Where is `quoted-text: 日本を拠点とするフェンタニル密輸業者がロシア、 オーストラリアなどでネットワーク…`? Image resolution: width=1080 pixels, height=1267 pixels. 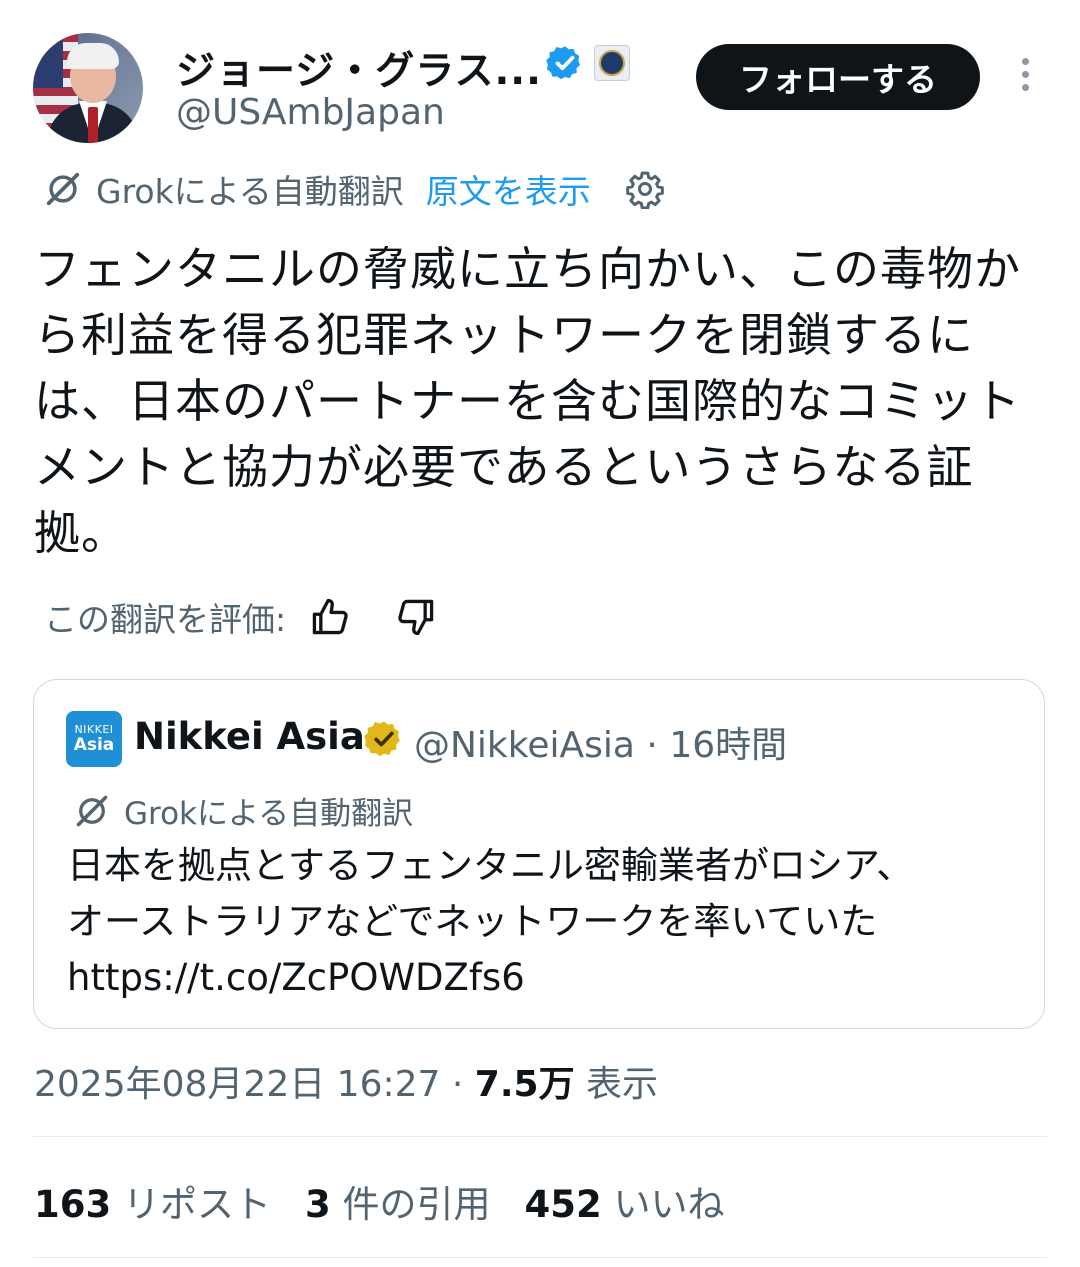
quoted-text: 日本を拠点とするフェンタニル密輸業者がロシア、 オーストラリアなどでネットワーク… is located at coordinates (547, 922).